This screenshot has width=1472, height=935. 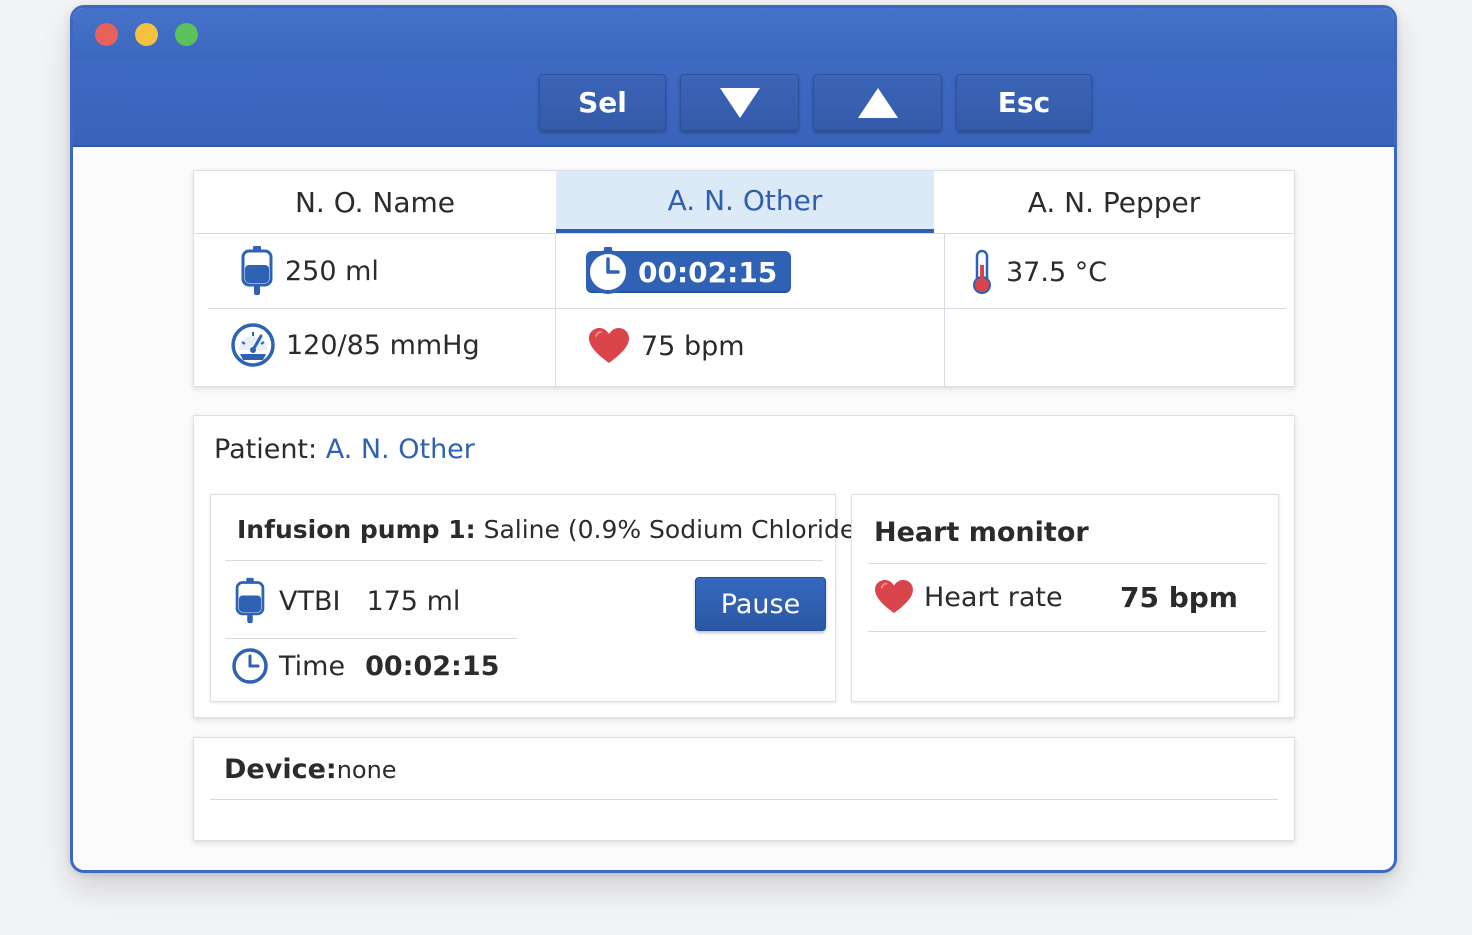 I want to click on escape-button: Esc, so click(x=1024, y=102).